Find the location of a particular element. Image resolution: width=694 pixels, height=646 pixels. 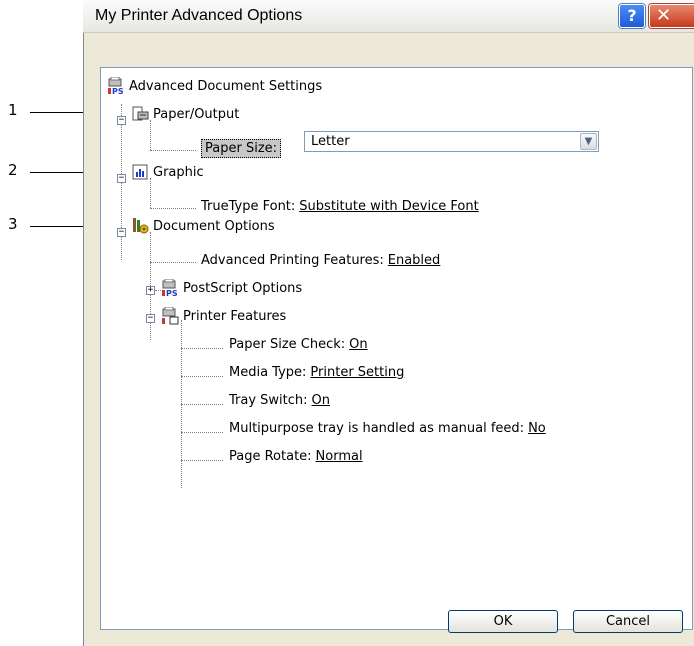

tree-item-advanced-document-settings: PS Advanced Document Settings is located at coordinates (214, 86).